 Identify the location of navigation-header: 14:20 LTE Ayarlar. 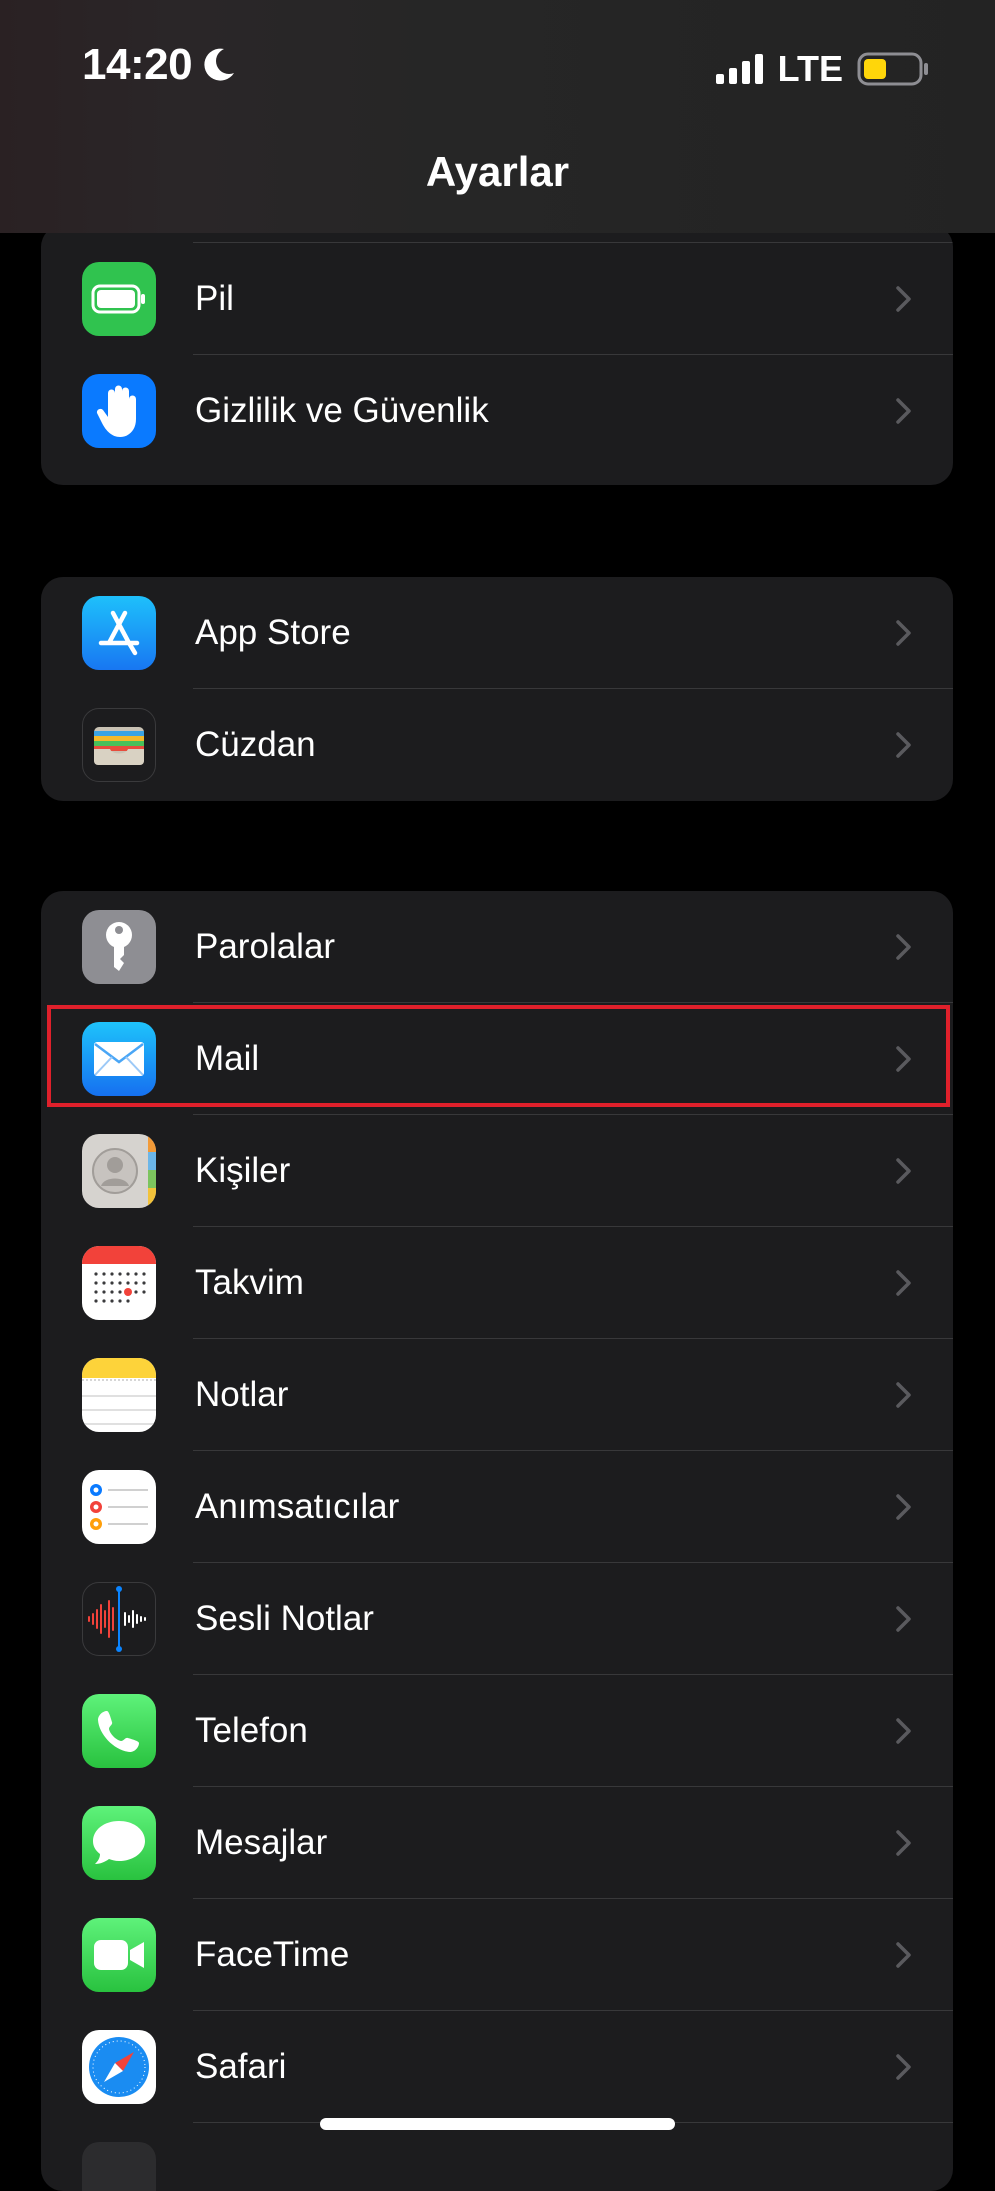
(497, 116).